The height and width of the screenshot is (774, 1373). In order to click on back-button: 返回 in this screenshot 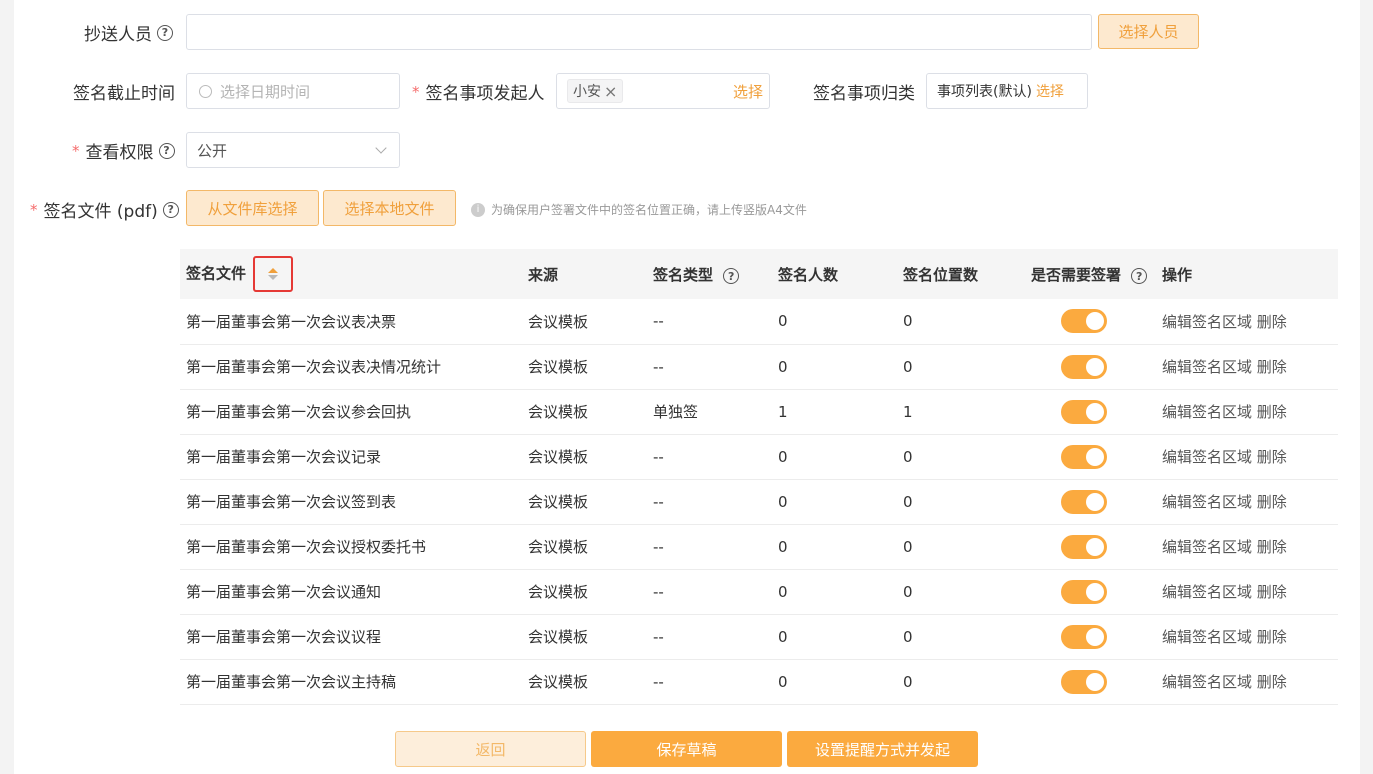, I will do `click(490, 749)`.